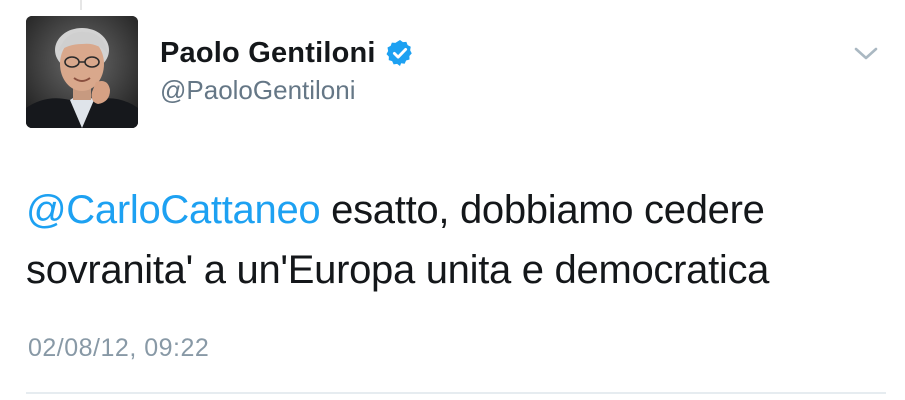 Image resolution: width=905 pixels, height=400 pixels. Describe the element at coordinates (866, 54) in the screenshot. I see `chevron-down-icon` at that location.